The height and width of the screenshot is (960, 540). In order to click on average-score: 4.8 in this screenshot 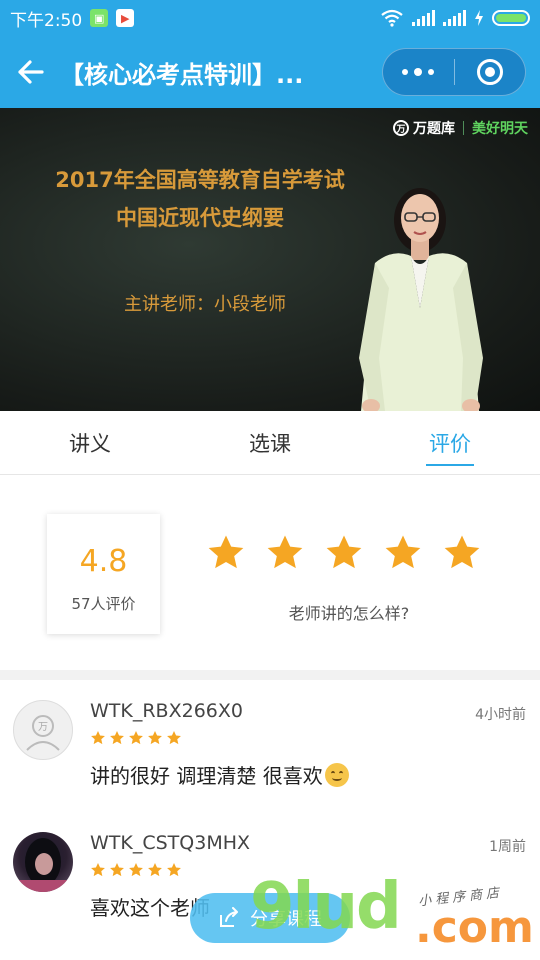, I will do `click(103, 561)`.